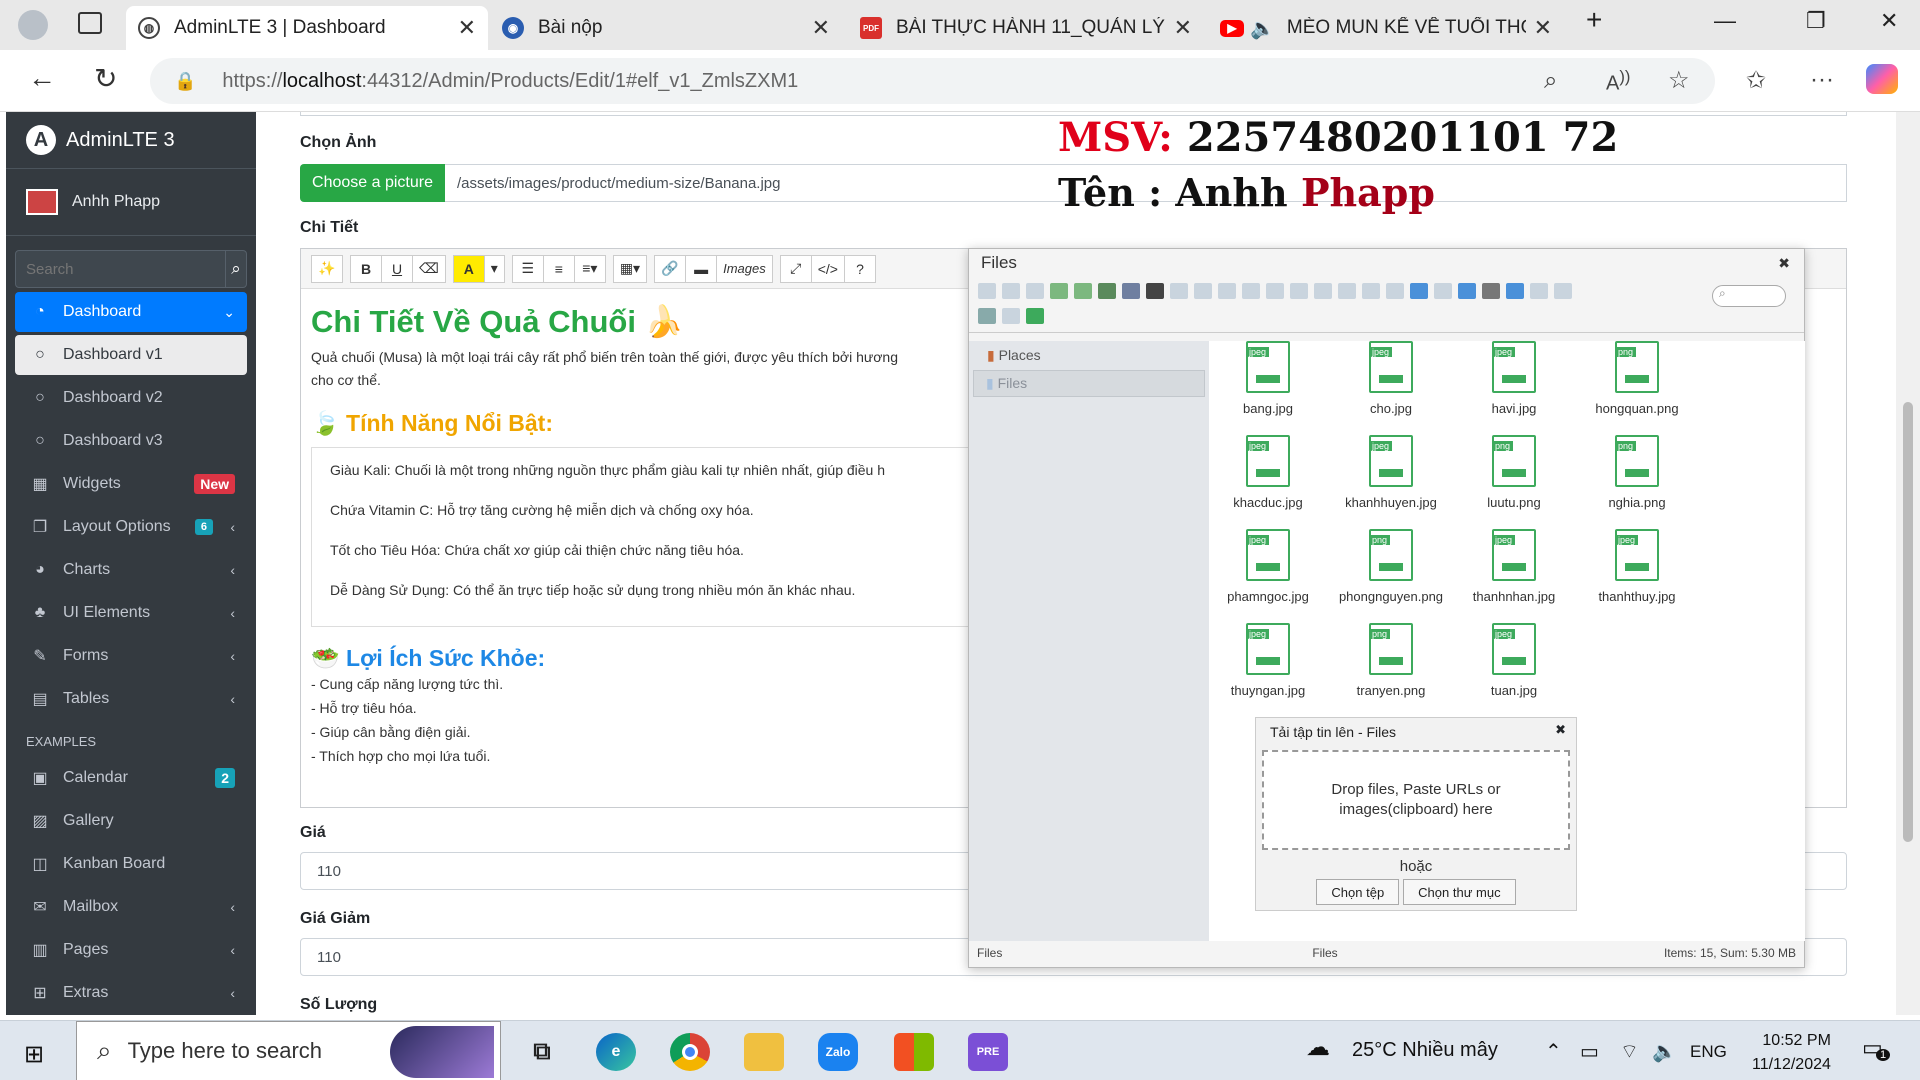 The width and height of the screenshot is (1920, 1080). What do you see at coordinates (1251, 291) in the screenshot?
I see `copy-icon` at bounding box center [1251, 291].